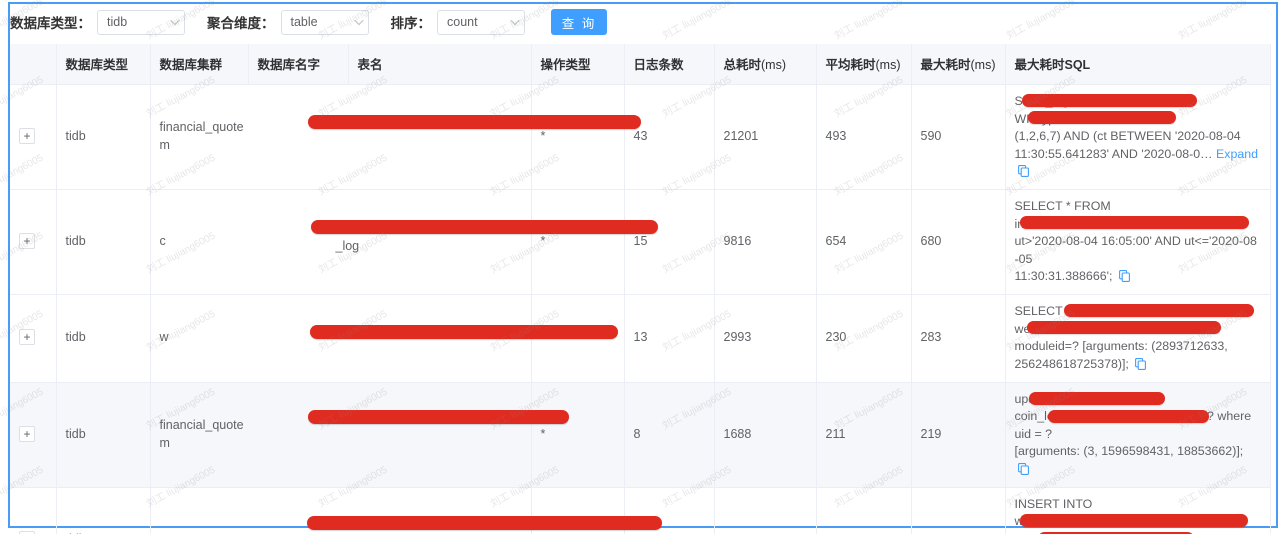 This screenshot has height=534, width=1280. I want to click on sql-line: moduleid=? [arguments: (2893712633,, so click(1121, 346).